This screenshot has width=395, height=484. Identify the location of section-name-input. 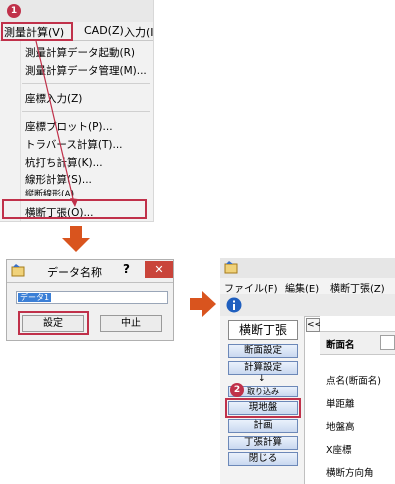
(387, 342).